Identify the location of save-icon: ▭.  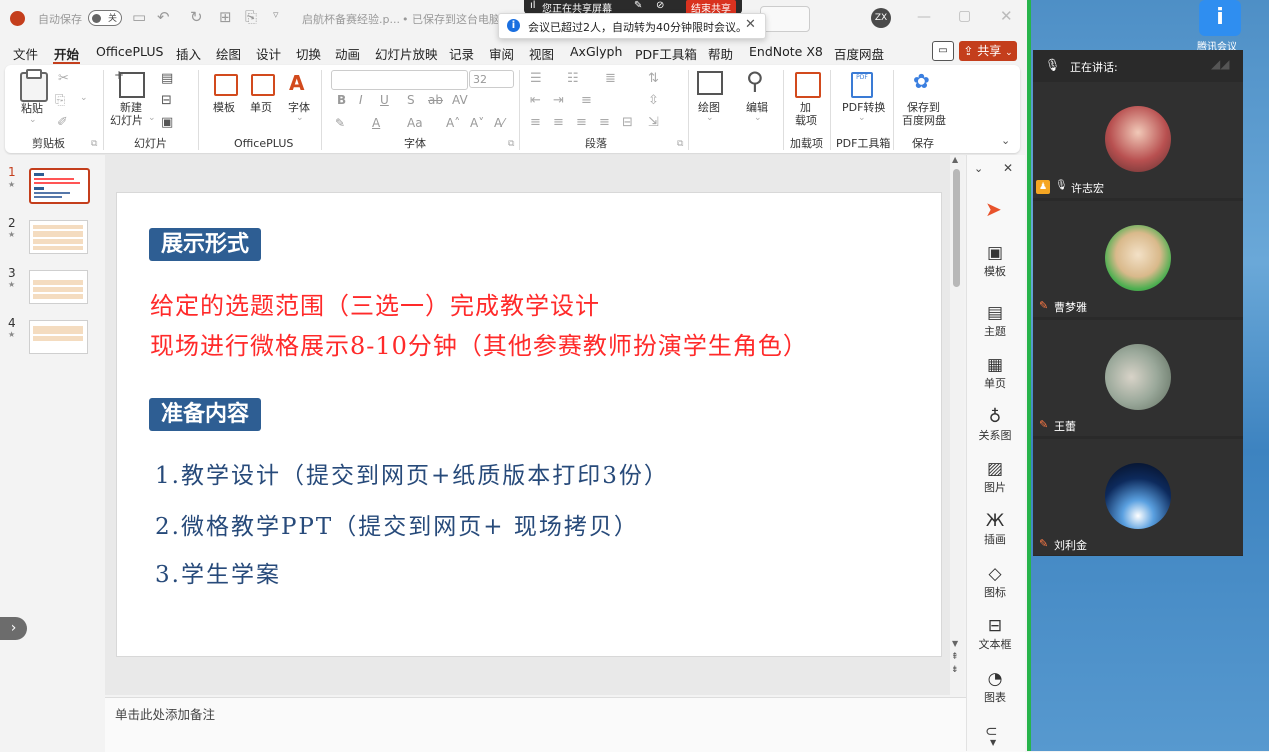
(139, 17).